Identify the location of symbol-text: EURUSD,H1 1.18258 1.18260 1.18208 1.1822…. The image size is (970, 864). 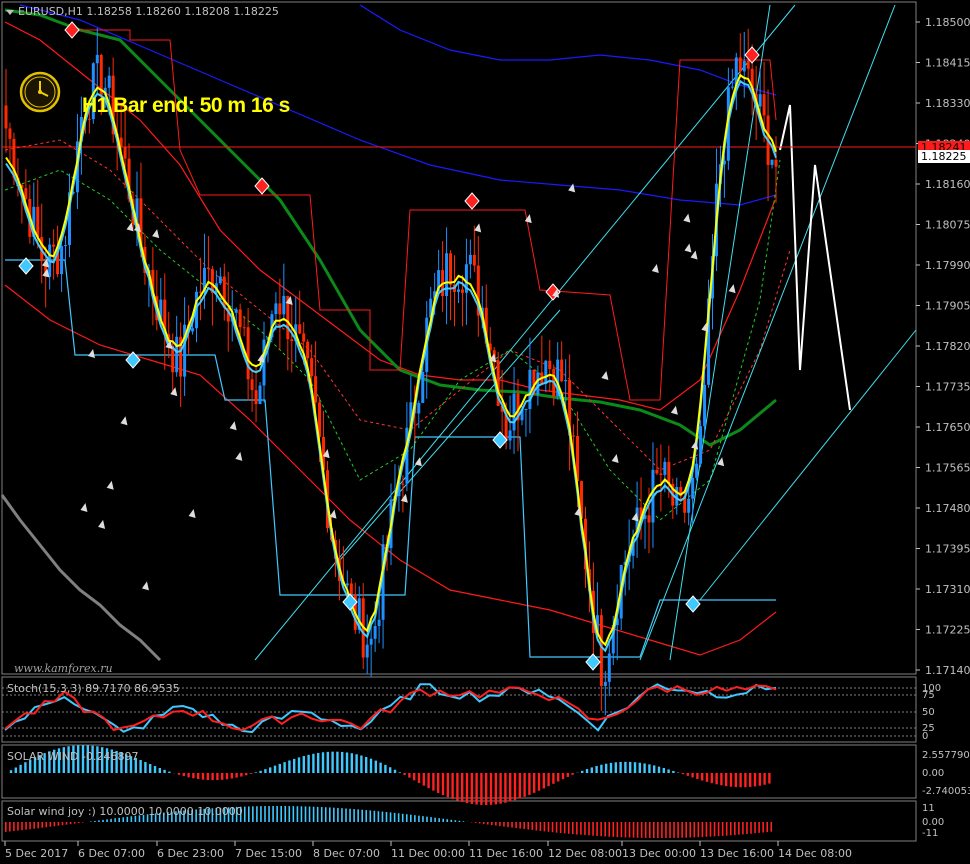
(148, 11).